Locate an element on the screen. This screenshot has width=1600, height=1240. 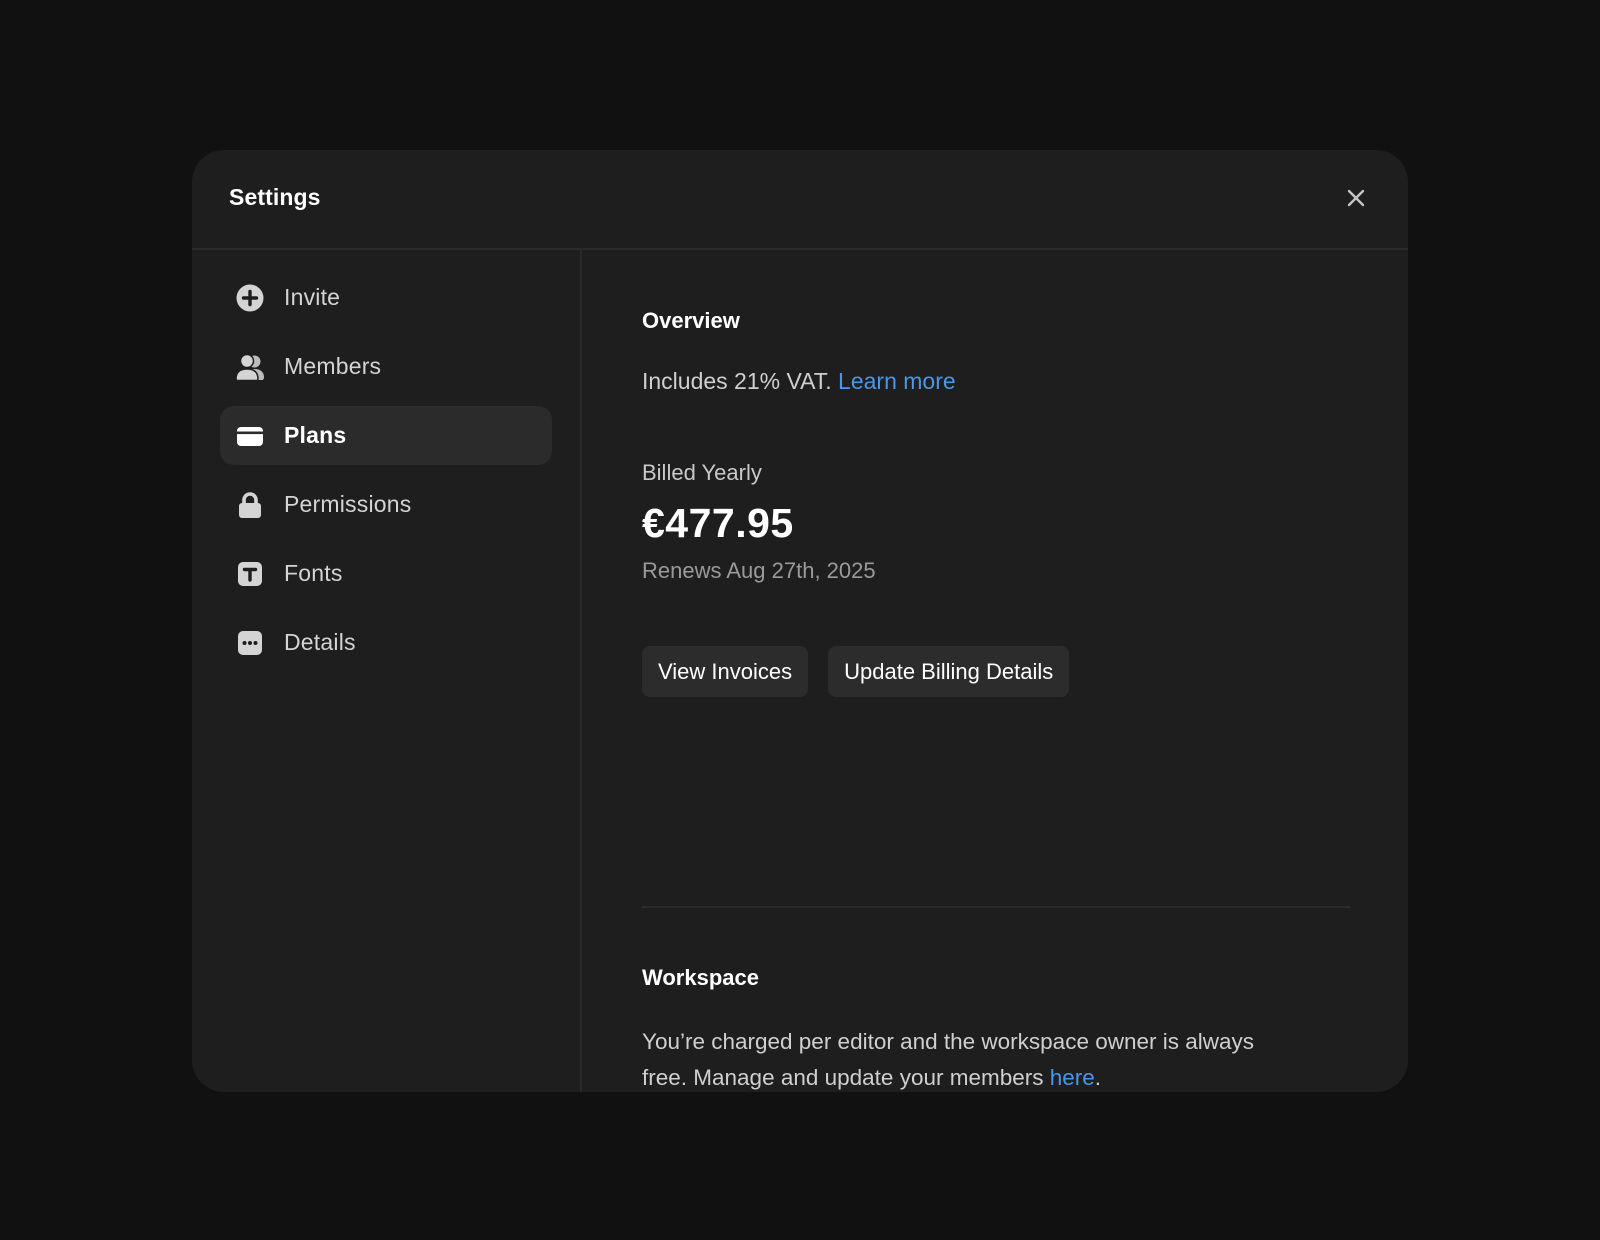
sidebar-item-label: Invite is located at coordinates (312, 297).